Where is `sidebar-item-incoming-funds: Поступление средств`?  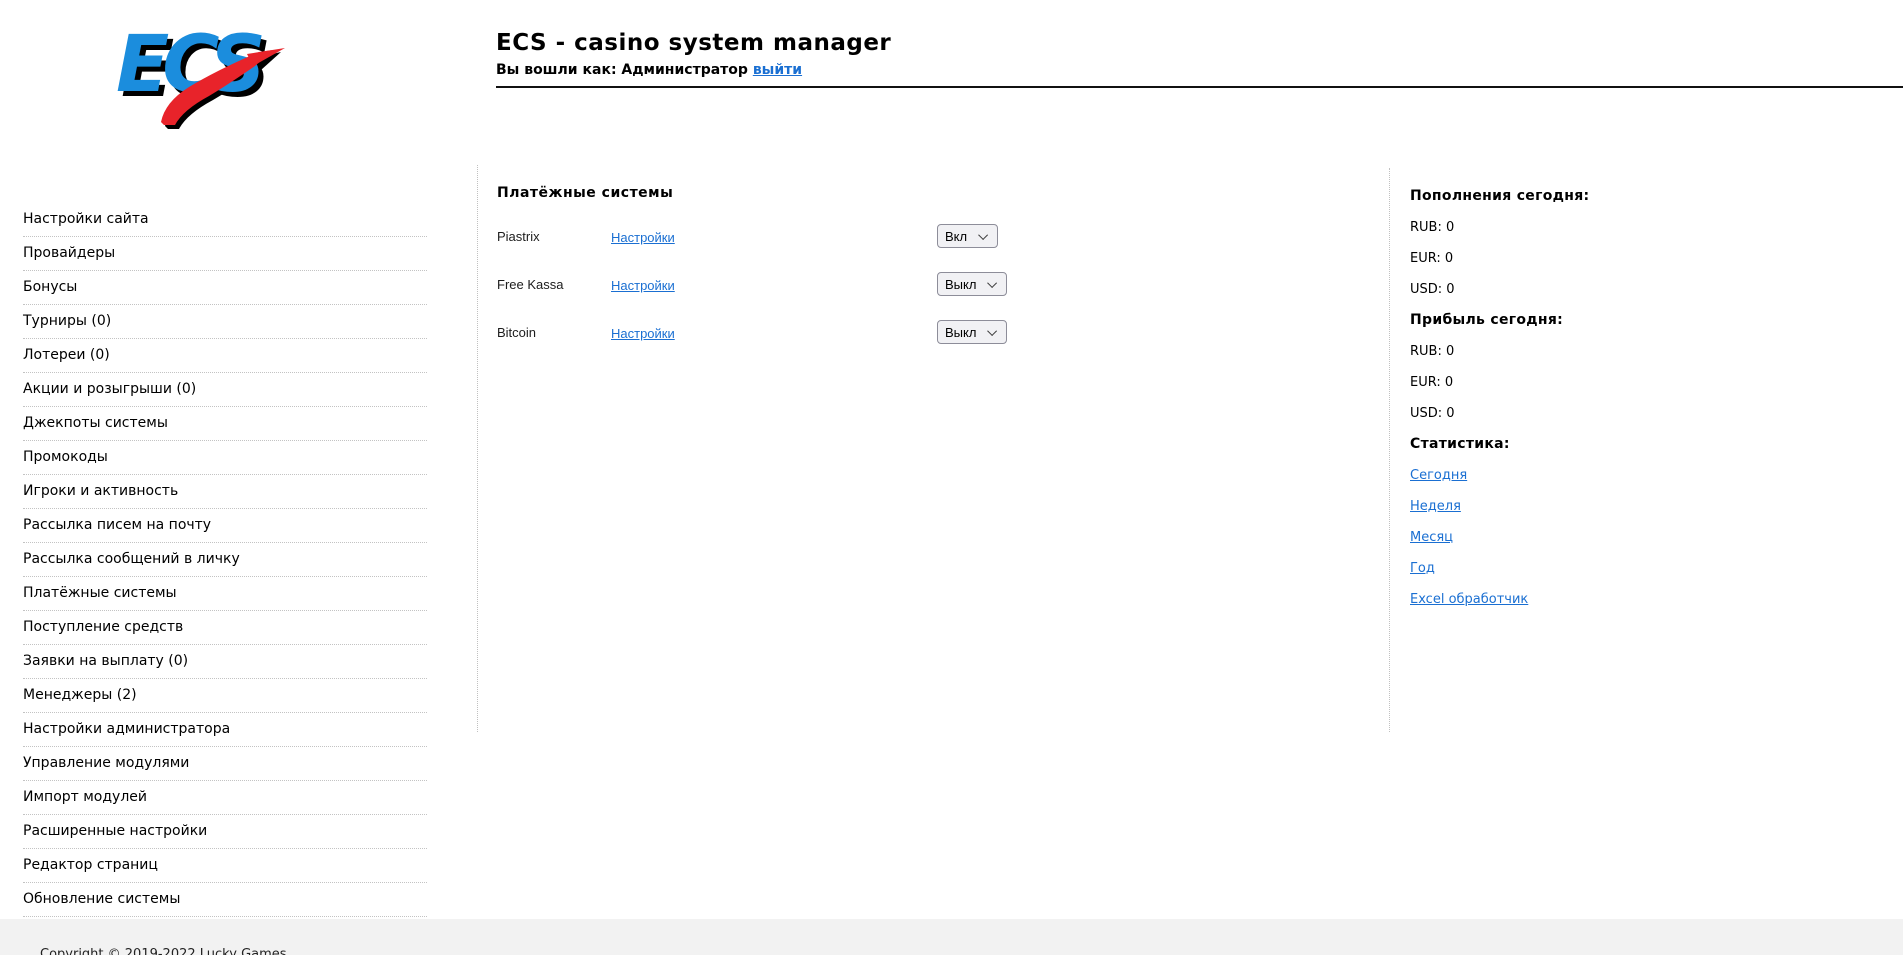
sidebar-item-incoming-funds: Поступление средств is located at coordinates (225, 628).